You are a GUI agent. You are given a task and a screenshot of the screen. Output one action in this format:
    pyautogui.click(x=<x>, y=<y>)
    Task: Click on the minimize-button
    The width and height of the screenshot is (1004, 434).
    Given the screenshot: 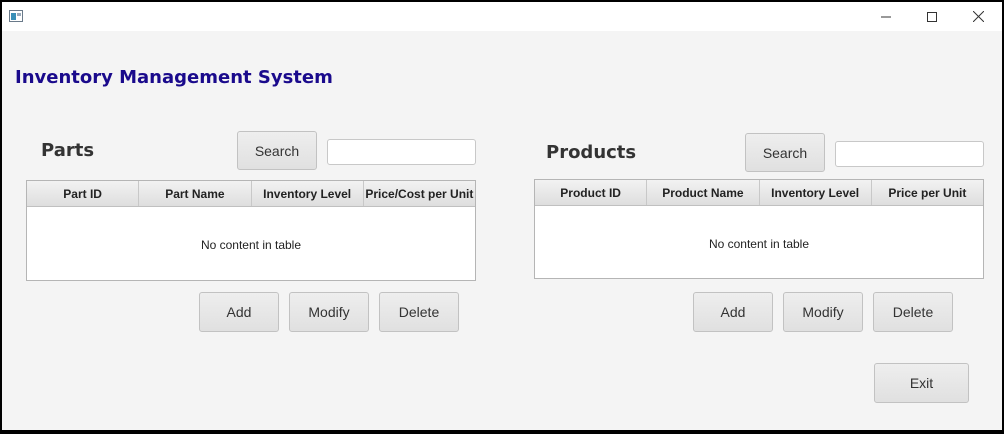 What is the action you would take?
    pyautogui.click(x=886, y=16)
    